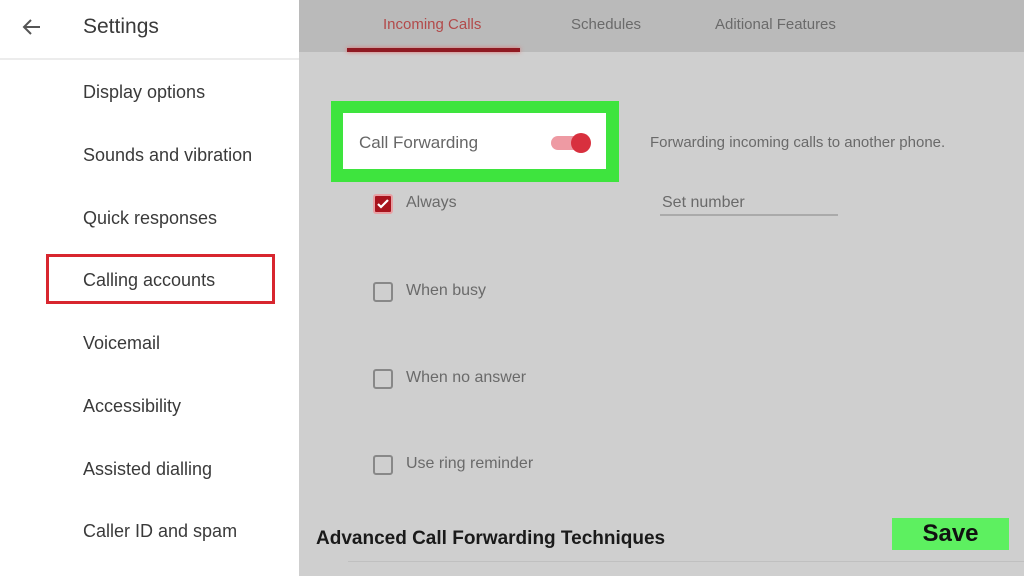 The image size is (1024, 576). I want to click on caption-title: Advanced Call Forwarding Techniques, so click(491, 538).